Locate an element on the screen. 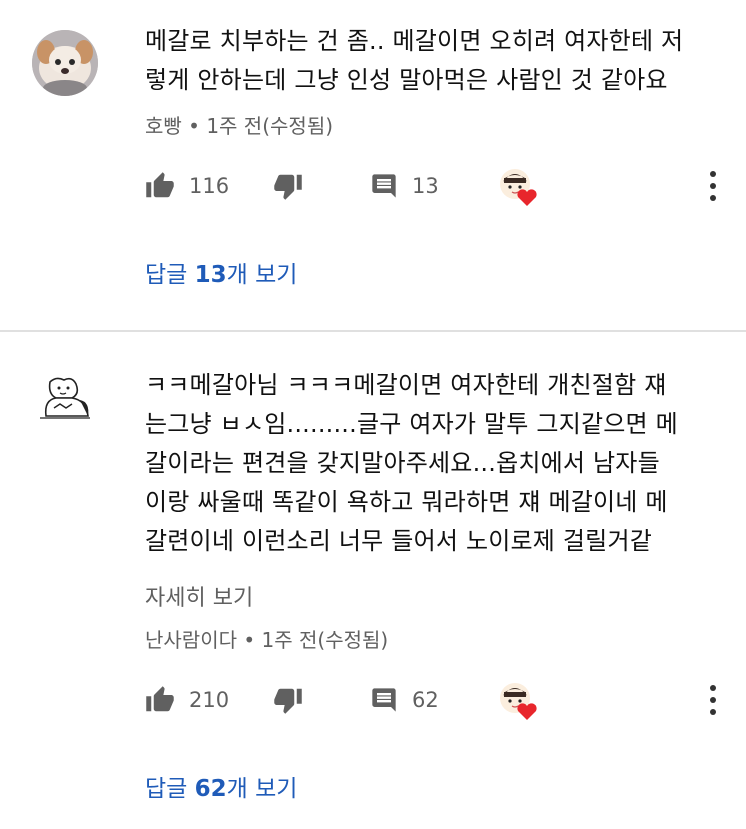 This screenshot has height=829, width=746. action-bar: 116 13 is located at coordinates (440, 186).